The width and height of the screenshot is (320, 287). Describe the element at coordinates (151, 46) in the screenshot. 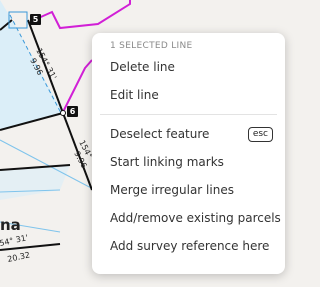

I see `menu-header: 1 SELECTED LINE` at that location.